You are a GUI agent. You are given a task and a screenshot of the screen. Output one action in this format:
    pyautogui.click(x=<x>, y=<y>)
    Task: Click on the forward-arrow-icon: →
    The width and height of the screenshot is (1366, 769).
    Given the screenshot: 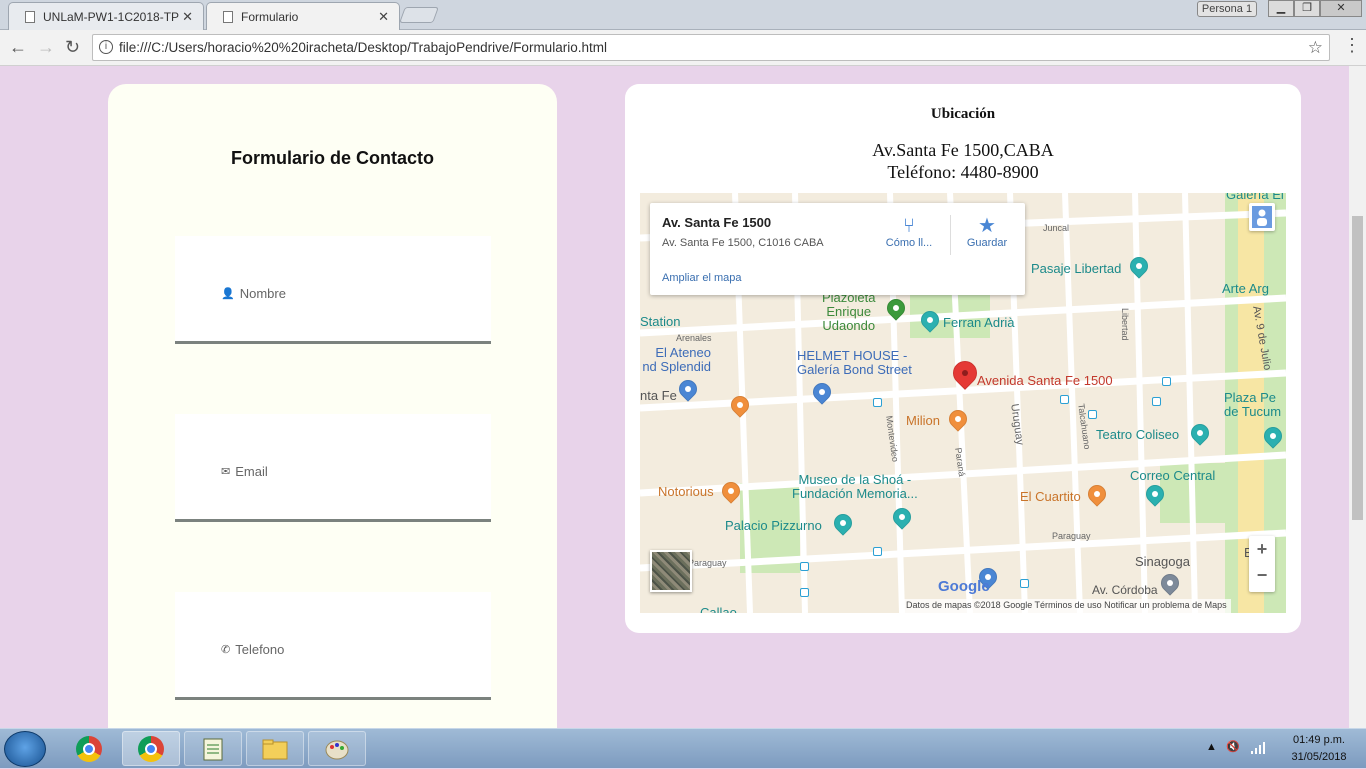 What is the action you would take?
    pyautogui.click(x=46, y=47)
    